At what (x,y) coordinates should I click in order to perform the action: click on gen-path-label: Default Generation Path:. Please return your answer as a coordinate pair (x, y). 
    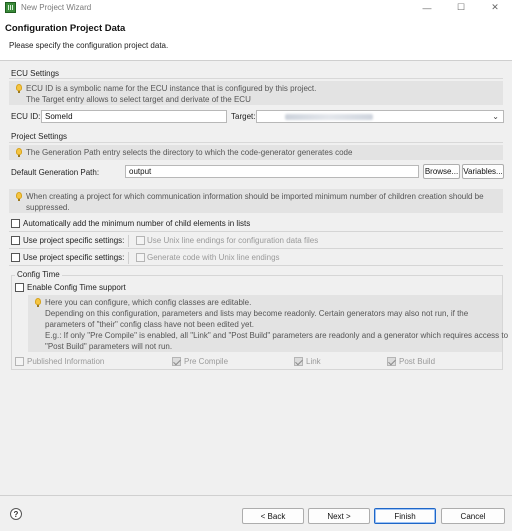
    Looking at the image, I should click on (55, 172).